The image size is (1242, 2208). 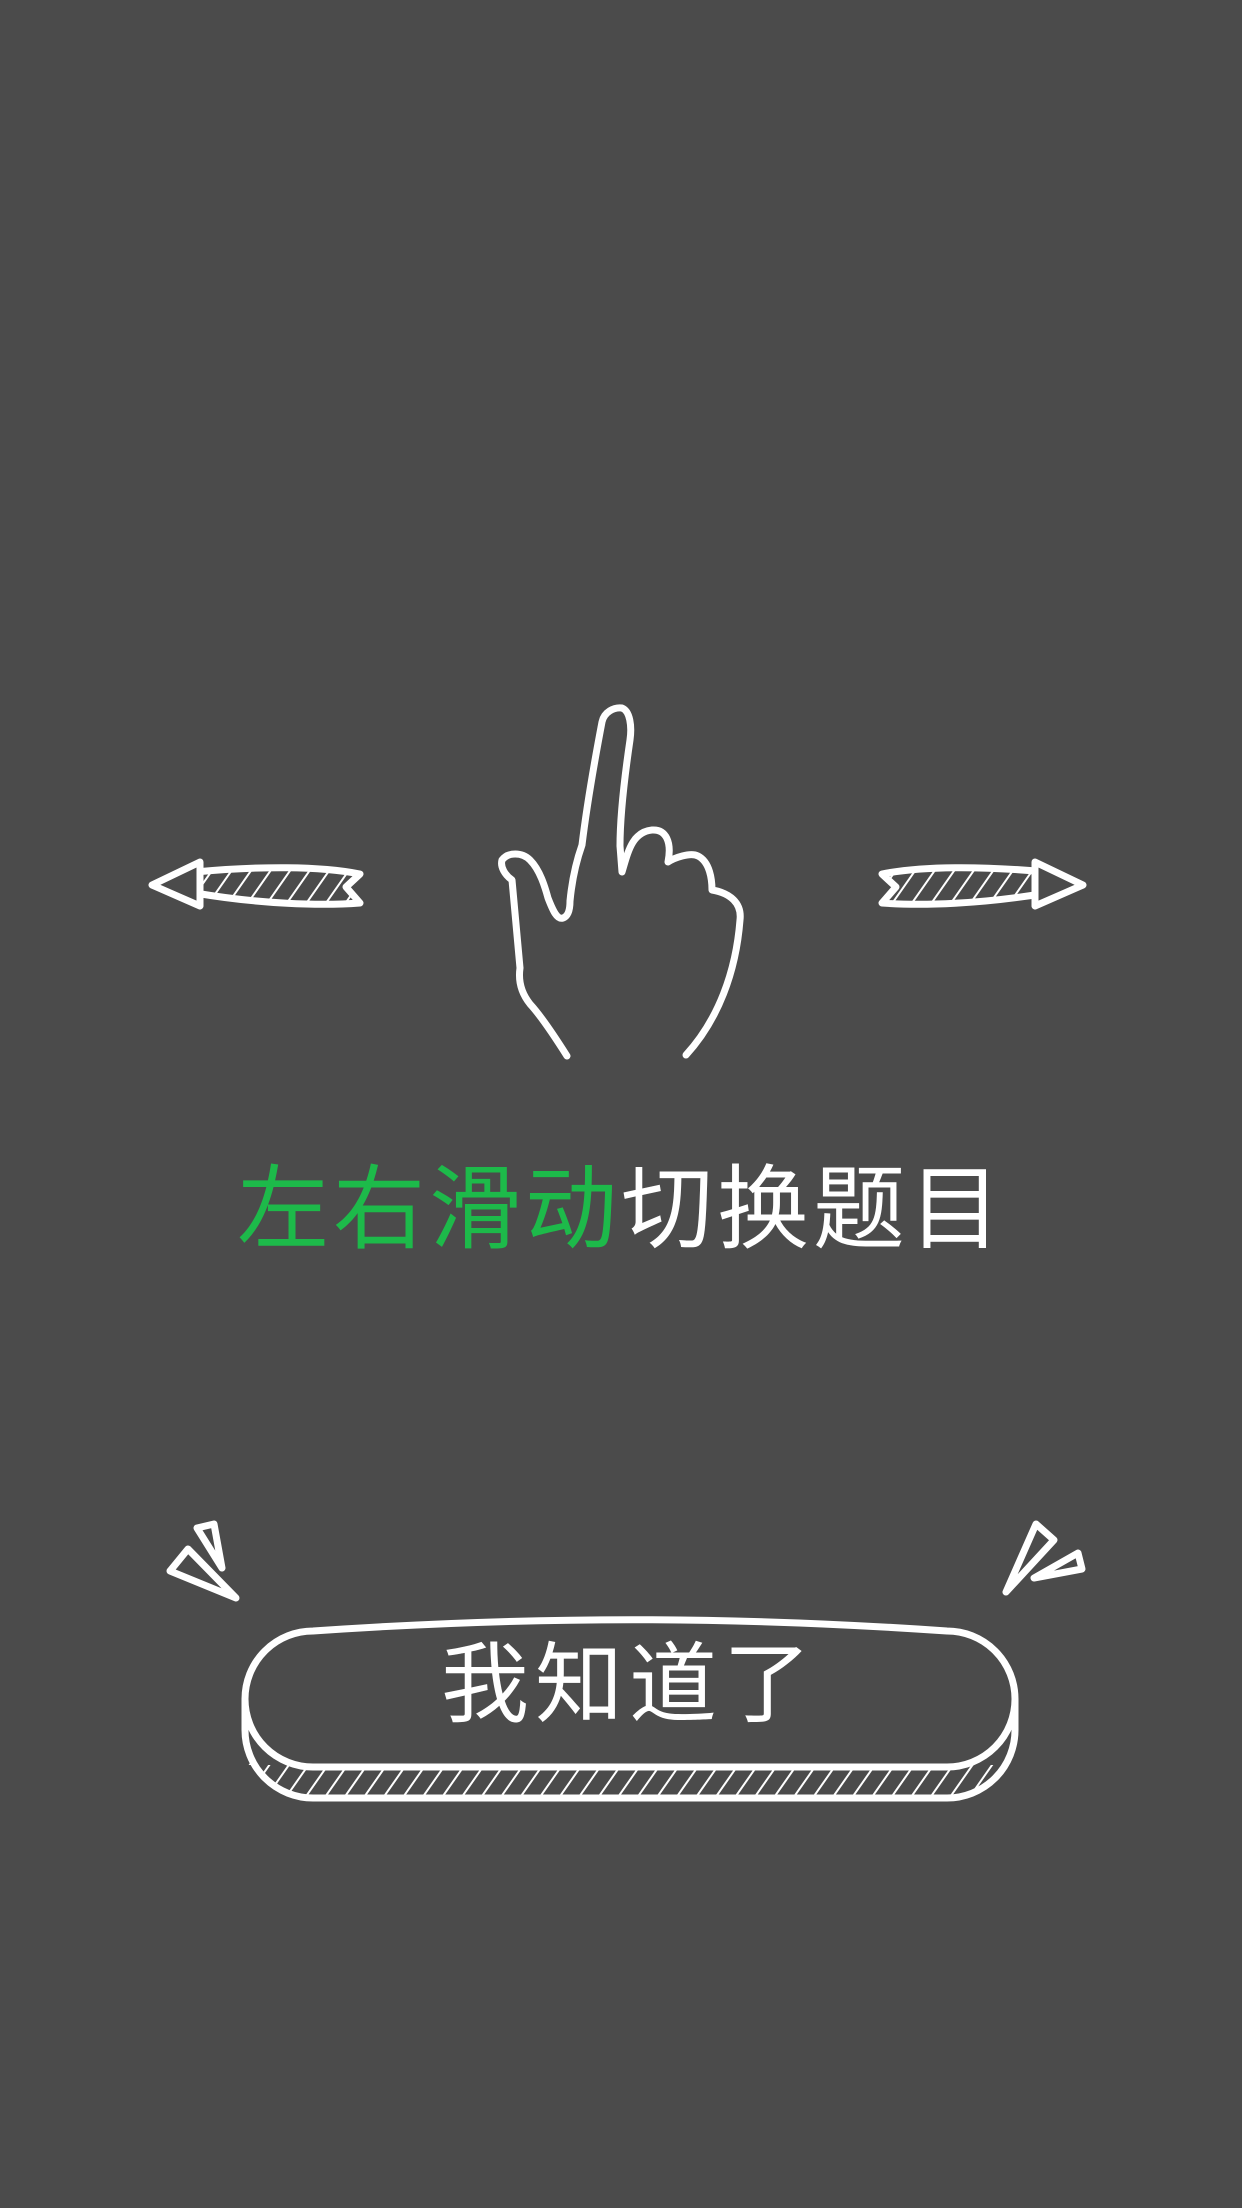 What do you see at coordinates (982, 884) in the screenshot?
I see `right-arrow-icon` at bounding box center [982, 884].